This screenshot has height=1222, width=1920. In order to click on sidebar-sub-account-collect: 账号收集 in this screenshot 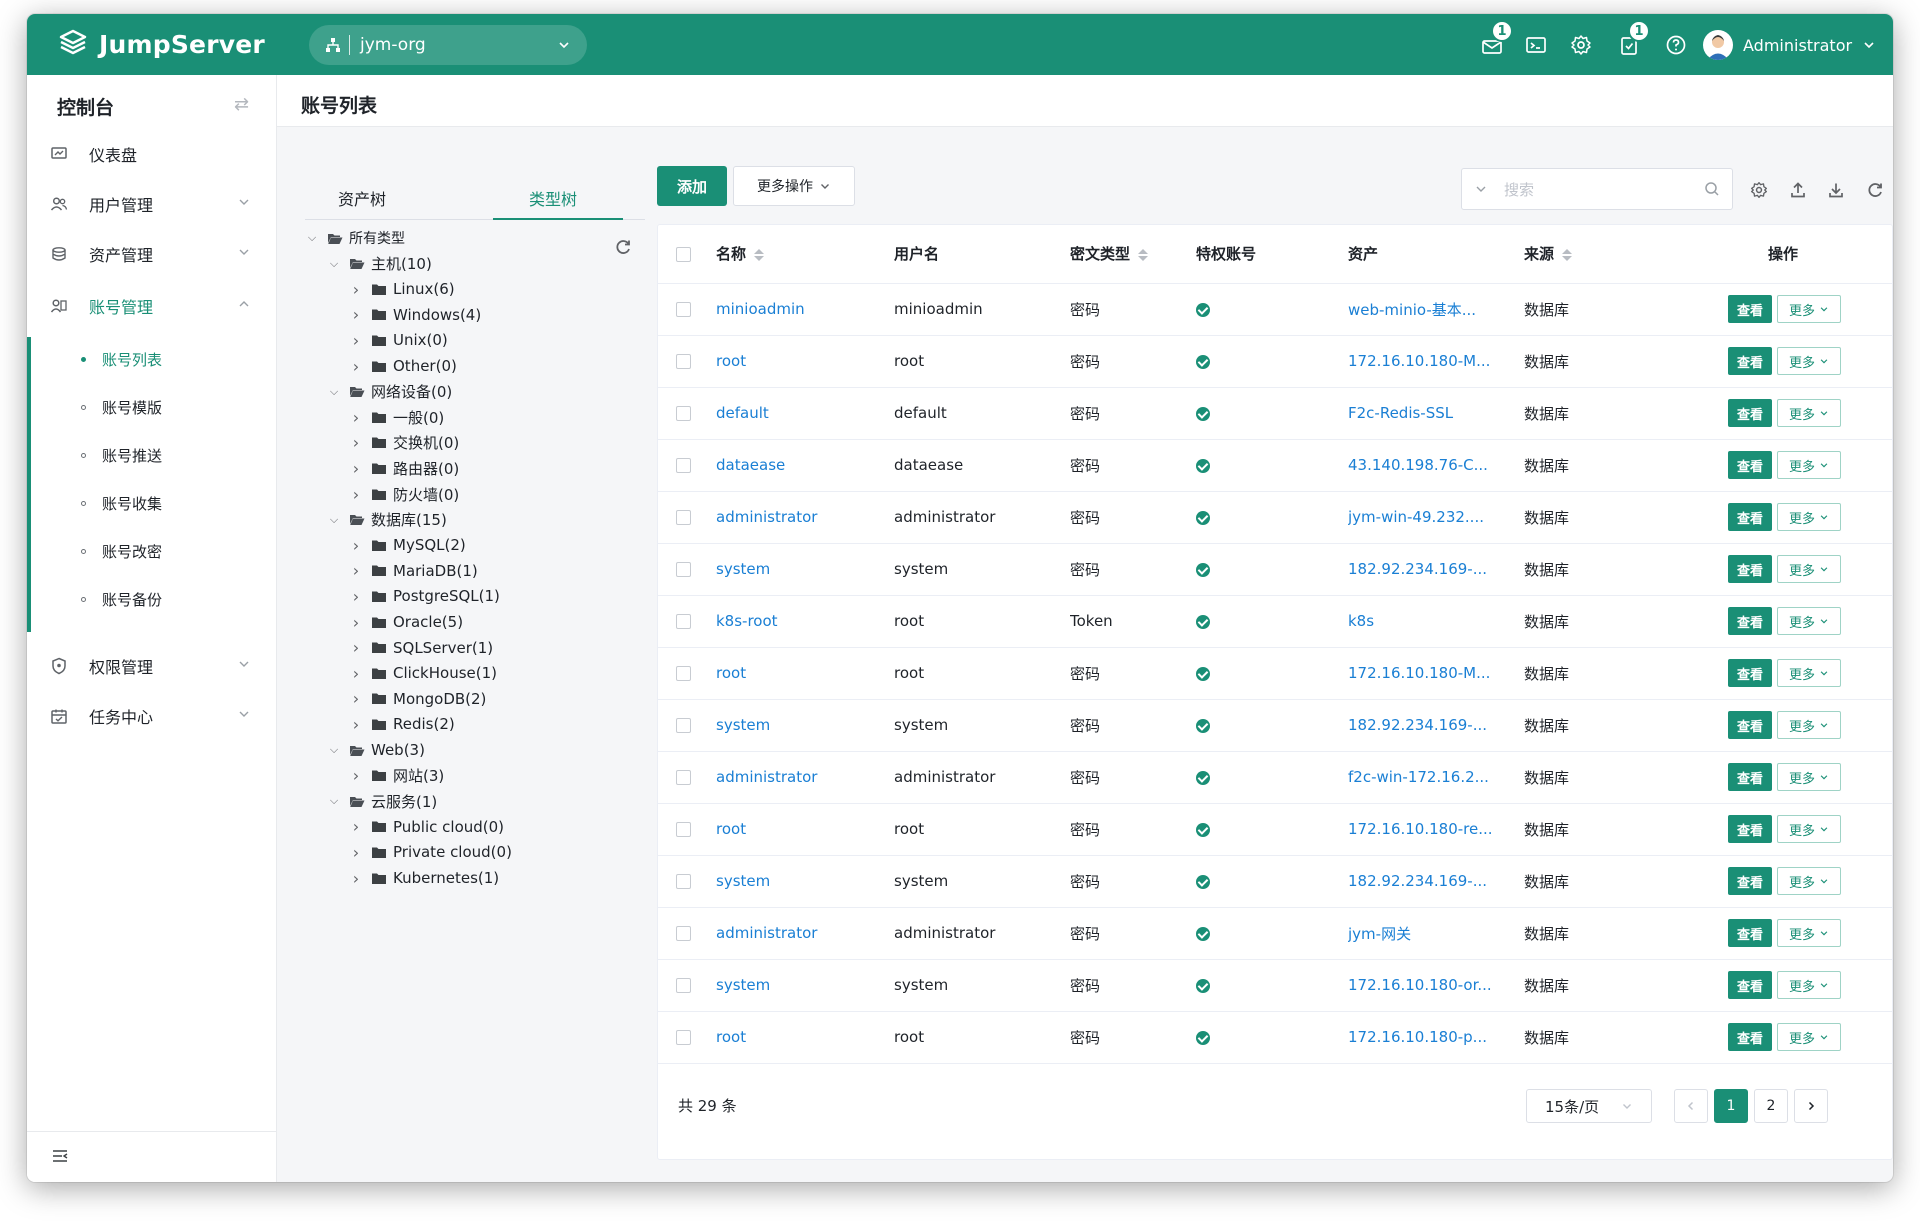, I will do `click(179, 503)`.